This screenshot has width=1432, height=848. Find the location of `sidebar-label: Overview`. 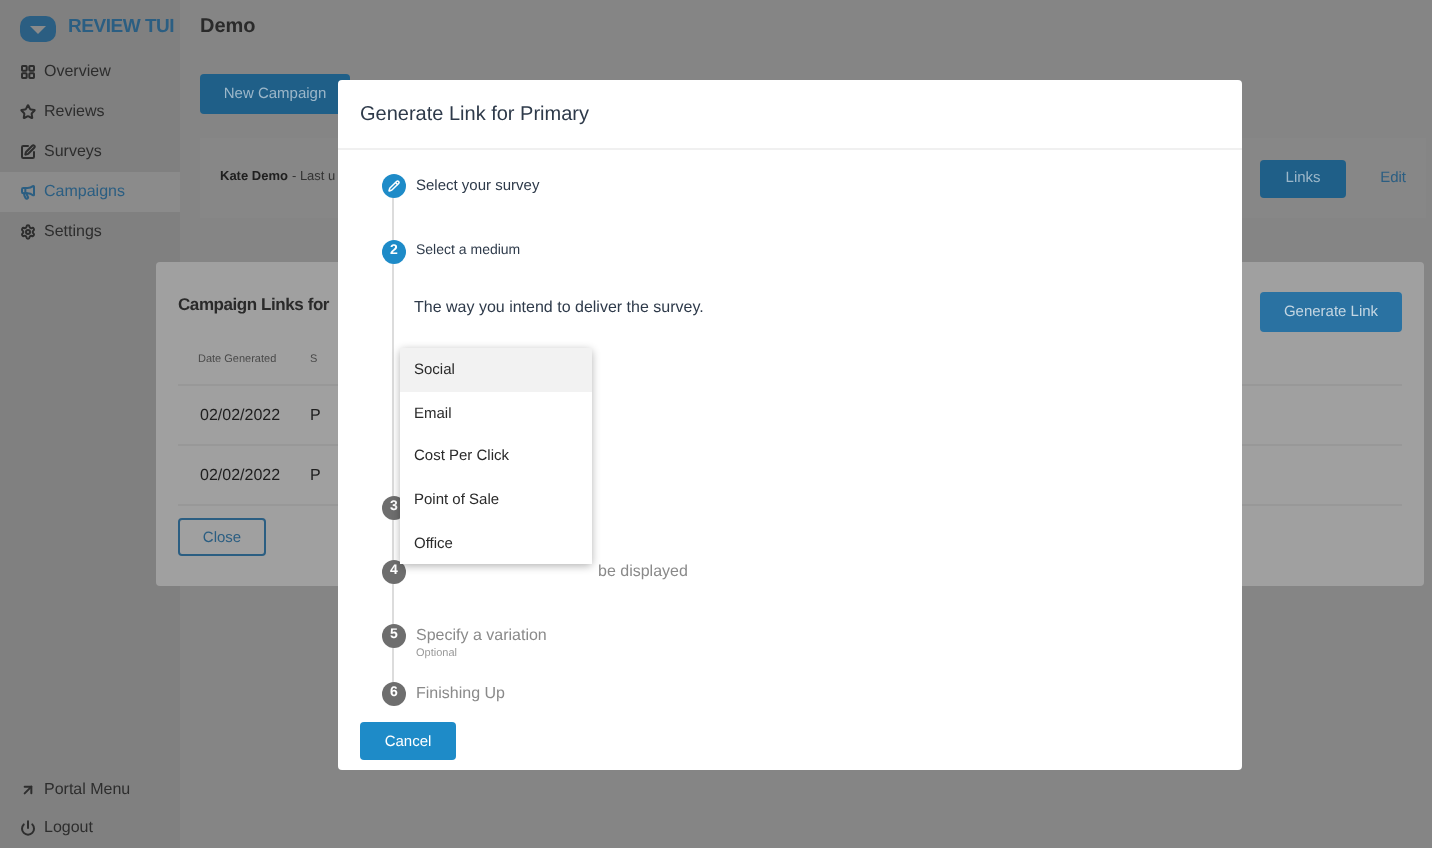

sidebar-label: Overview is located at coordinates (77, 72).